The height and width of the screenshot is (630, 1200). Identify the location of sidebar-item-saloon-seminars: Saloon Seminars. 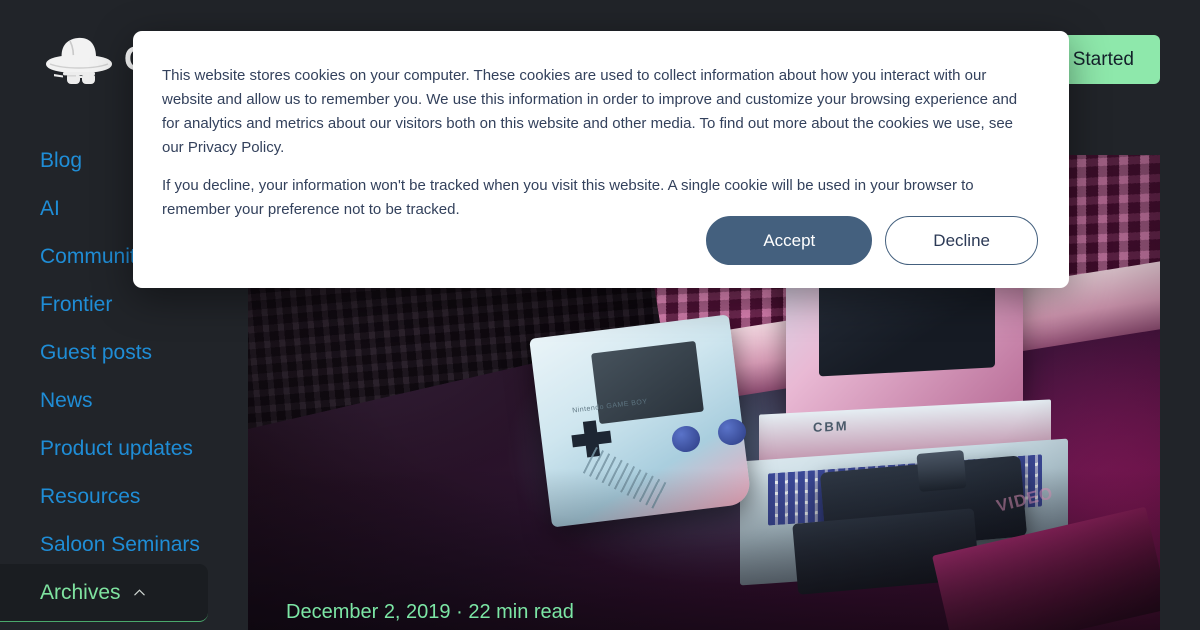
(144, 544).